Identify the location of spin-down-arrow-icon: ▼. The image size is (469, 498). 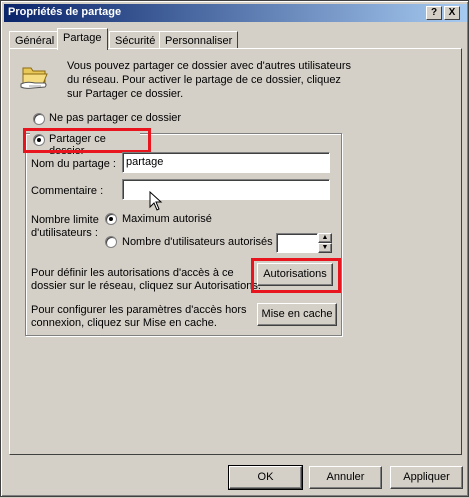
(325, 248).